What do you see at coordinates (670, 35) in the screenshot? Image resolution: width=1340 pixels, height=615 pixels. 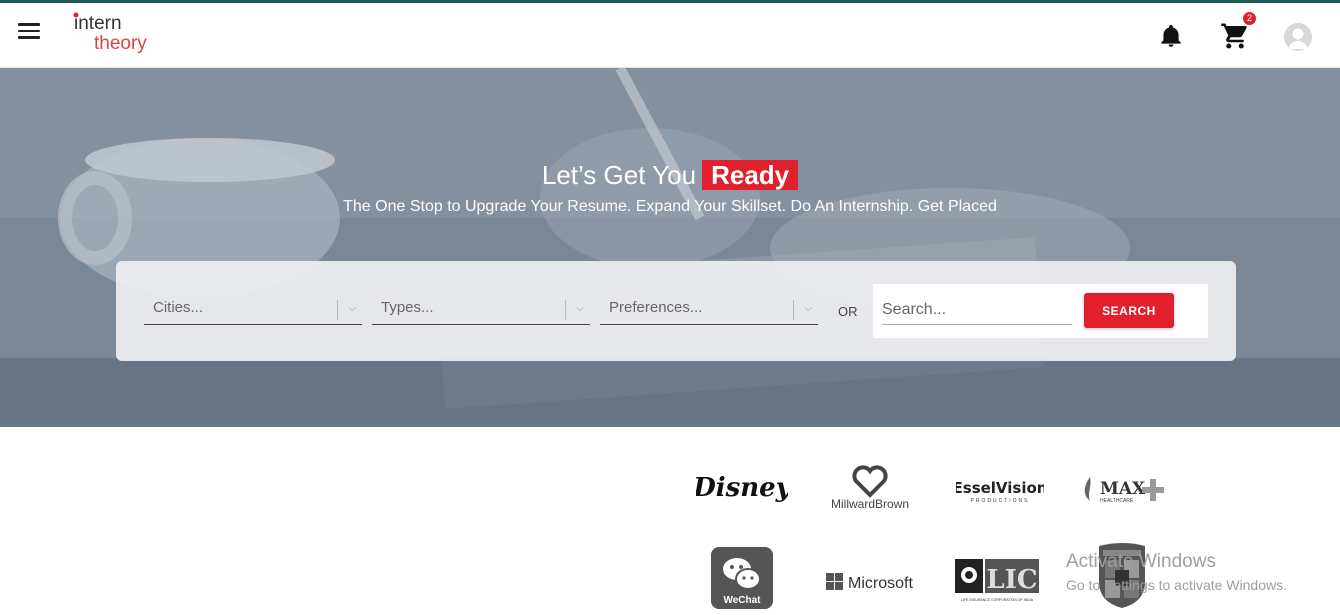 I see `site-header: intern theory 2` at bounding box center [670, 35].